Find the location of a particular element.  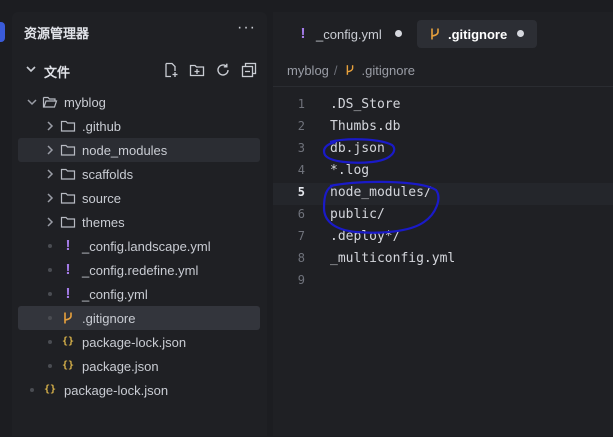

line-number: 9 is located at coordinates (301, 280).